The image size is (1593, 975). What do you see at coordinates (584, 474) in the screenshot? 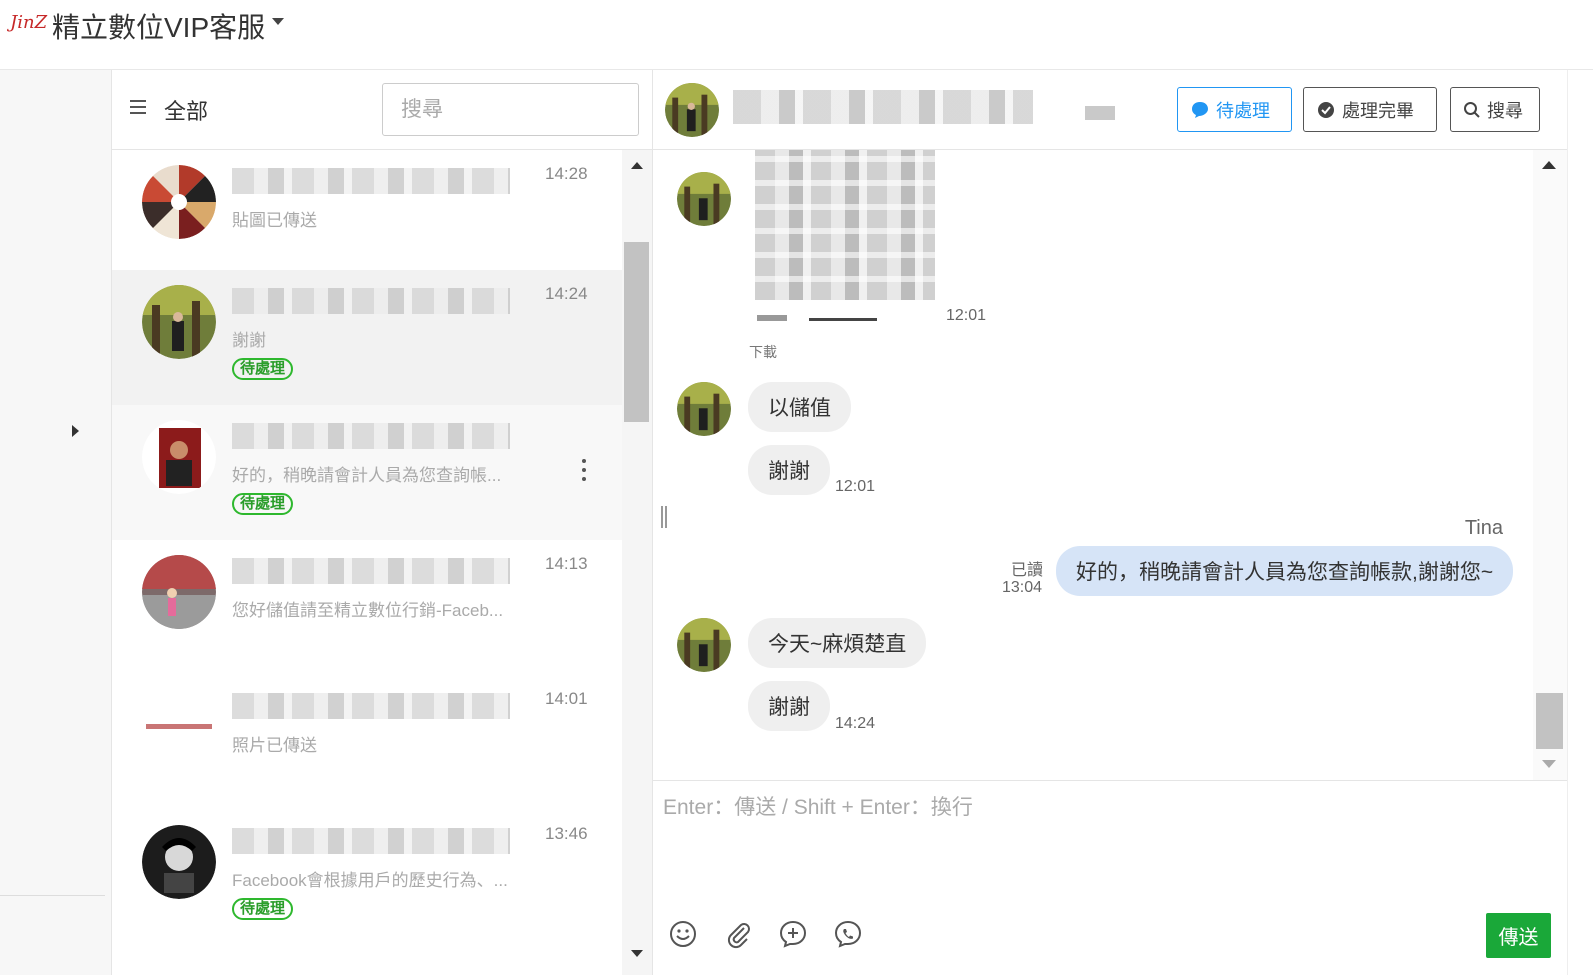
I see `more-options-icon` at bounding box center [584, 474].